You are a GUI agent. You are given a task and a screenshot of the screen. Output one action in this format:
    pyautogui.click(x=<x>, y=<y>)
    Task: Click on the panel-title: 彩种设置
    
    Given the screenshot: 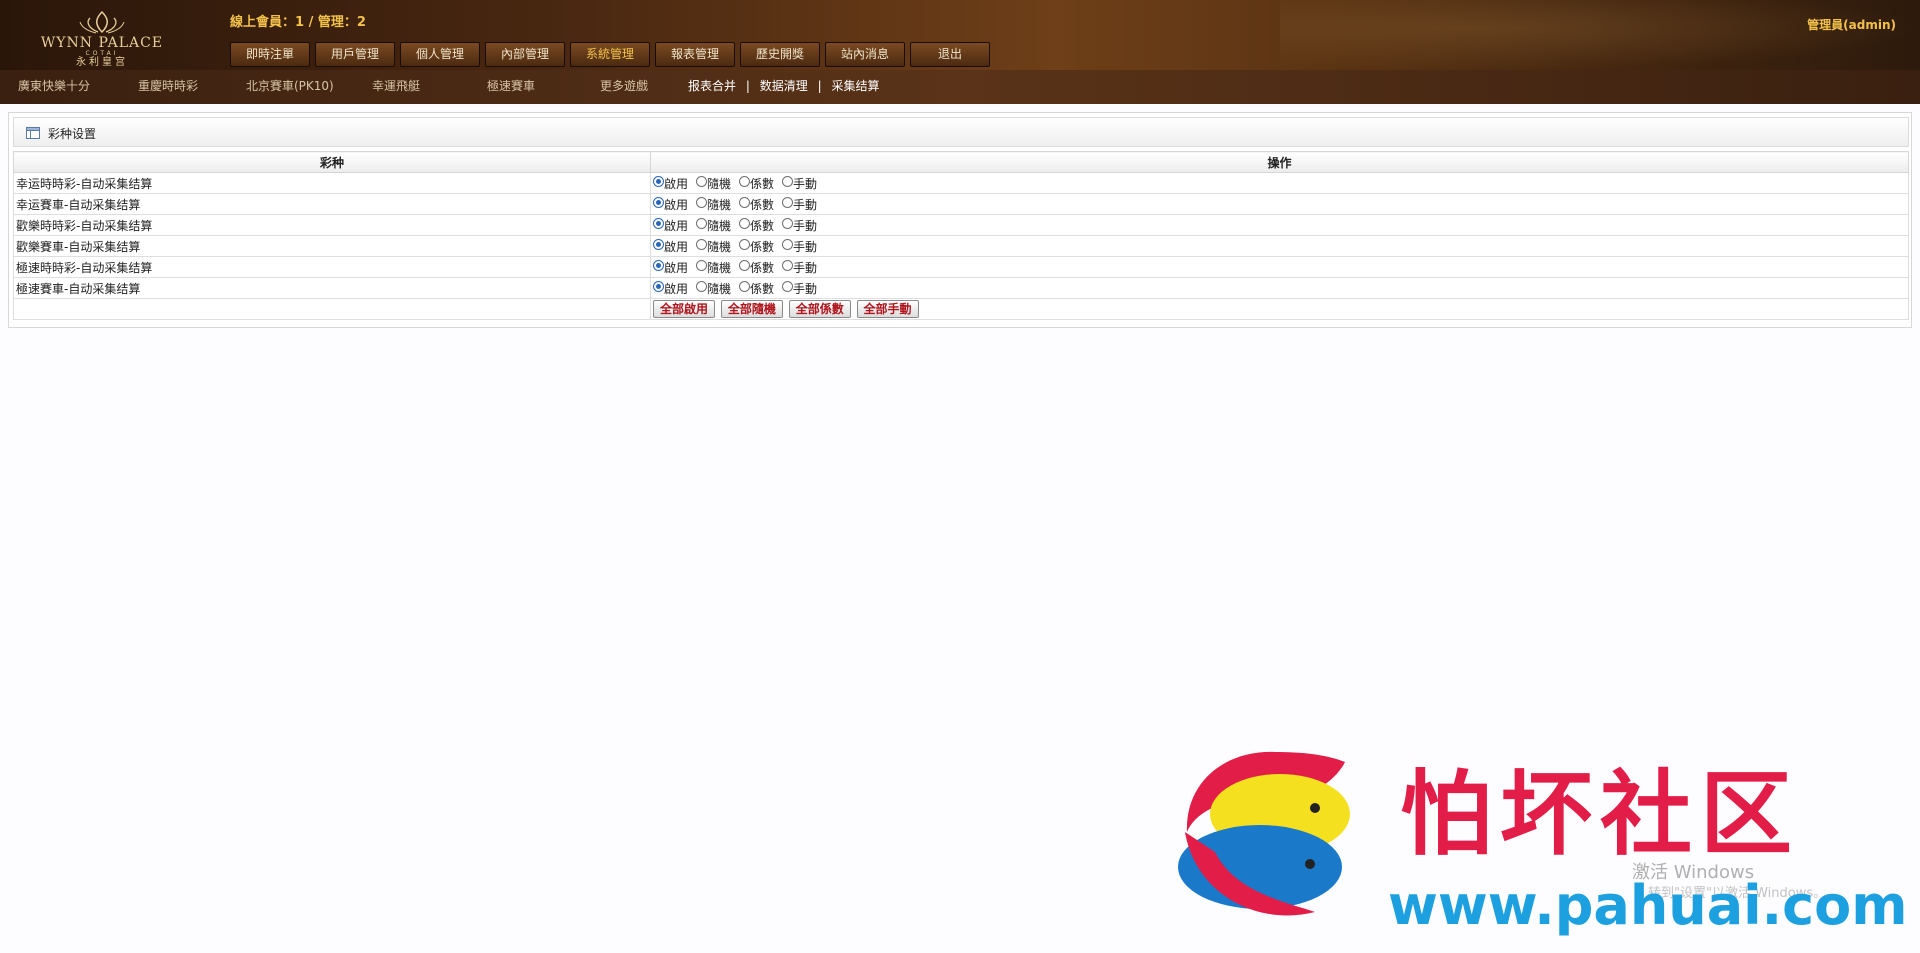 What is the action you would take?
    pyautogui.click(x=72, y=134)
    